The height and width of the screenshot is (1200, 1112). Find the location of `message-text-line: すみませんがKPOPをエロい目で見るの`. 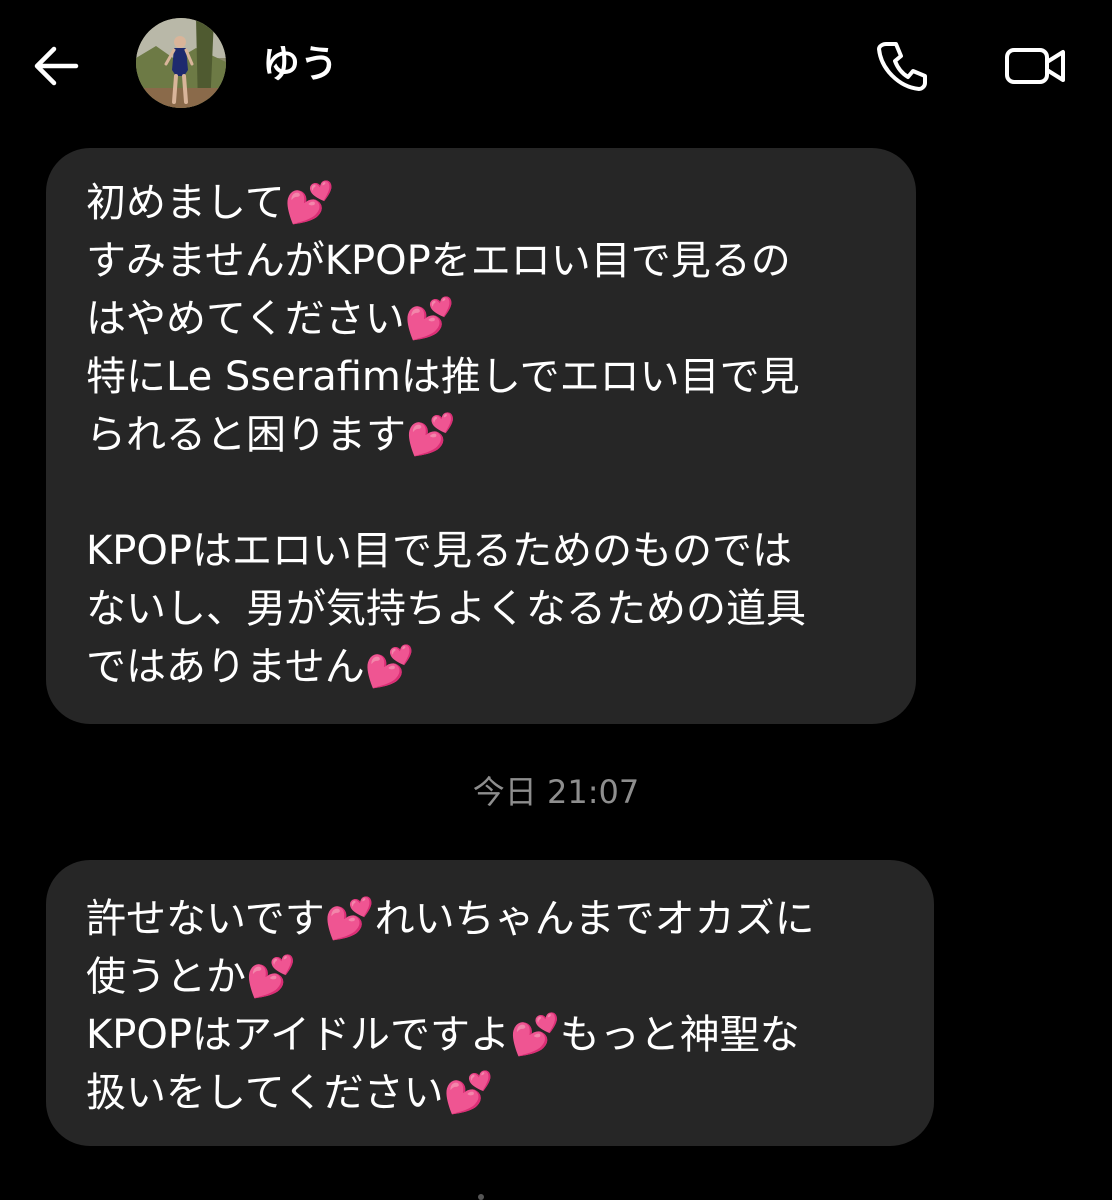

message-text-line: すみませんがKPOPをエロい目で見るの is located at coordinates (438, 261).